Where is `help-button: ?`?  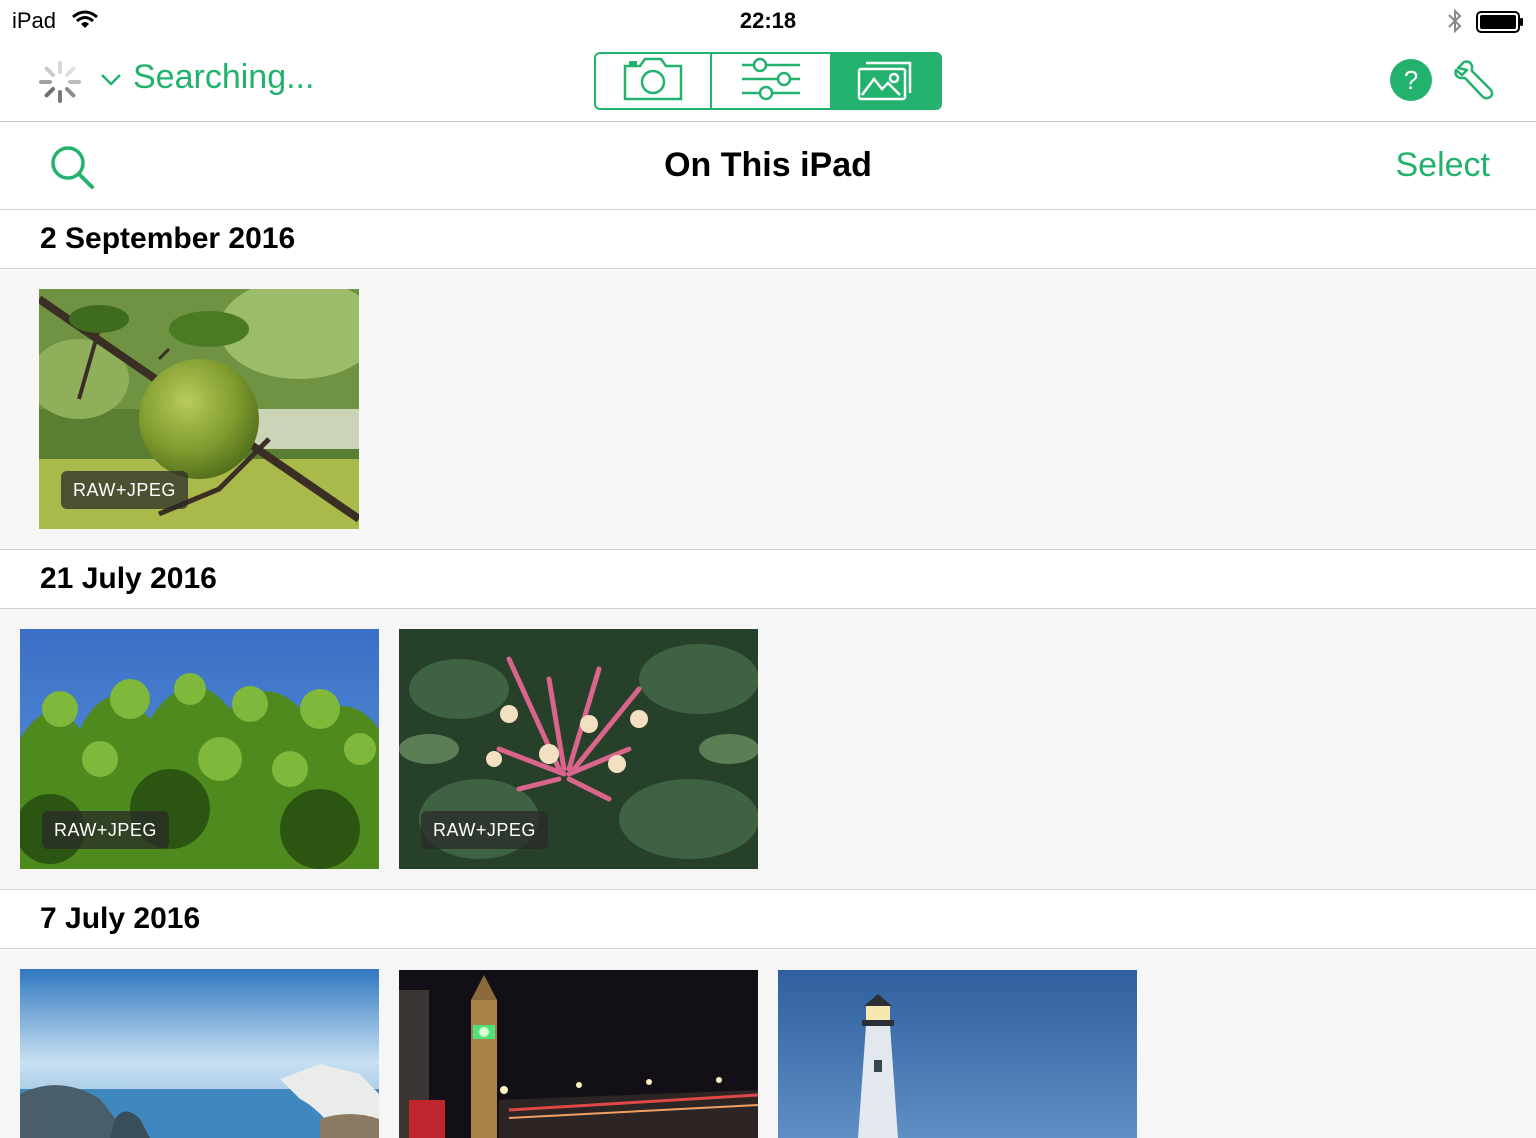
help-button: ? is located at coordinates (1411, 80).